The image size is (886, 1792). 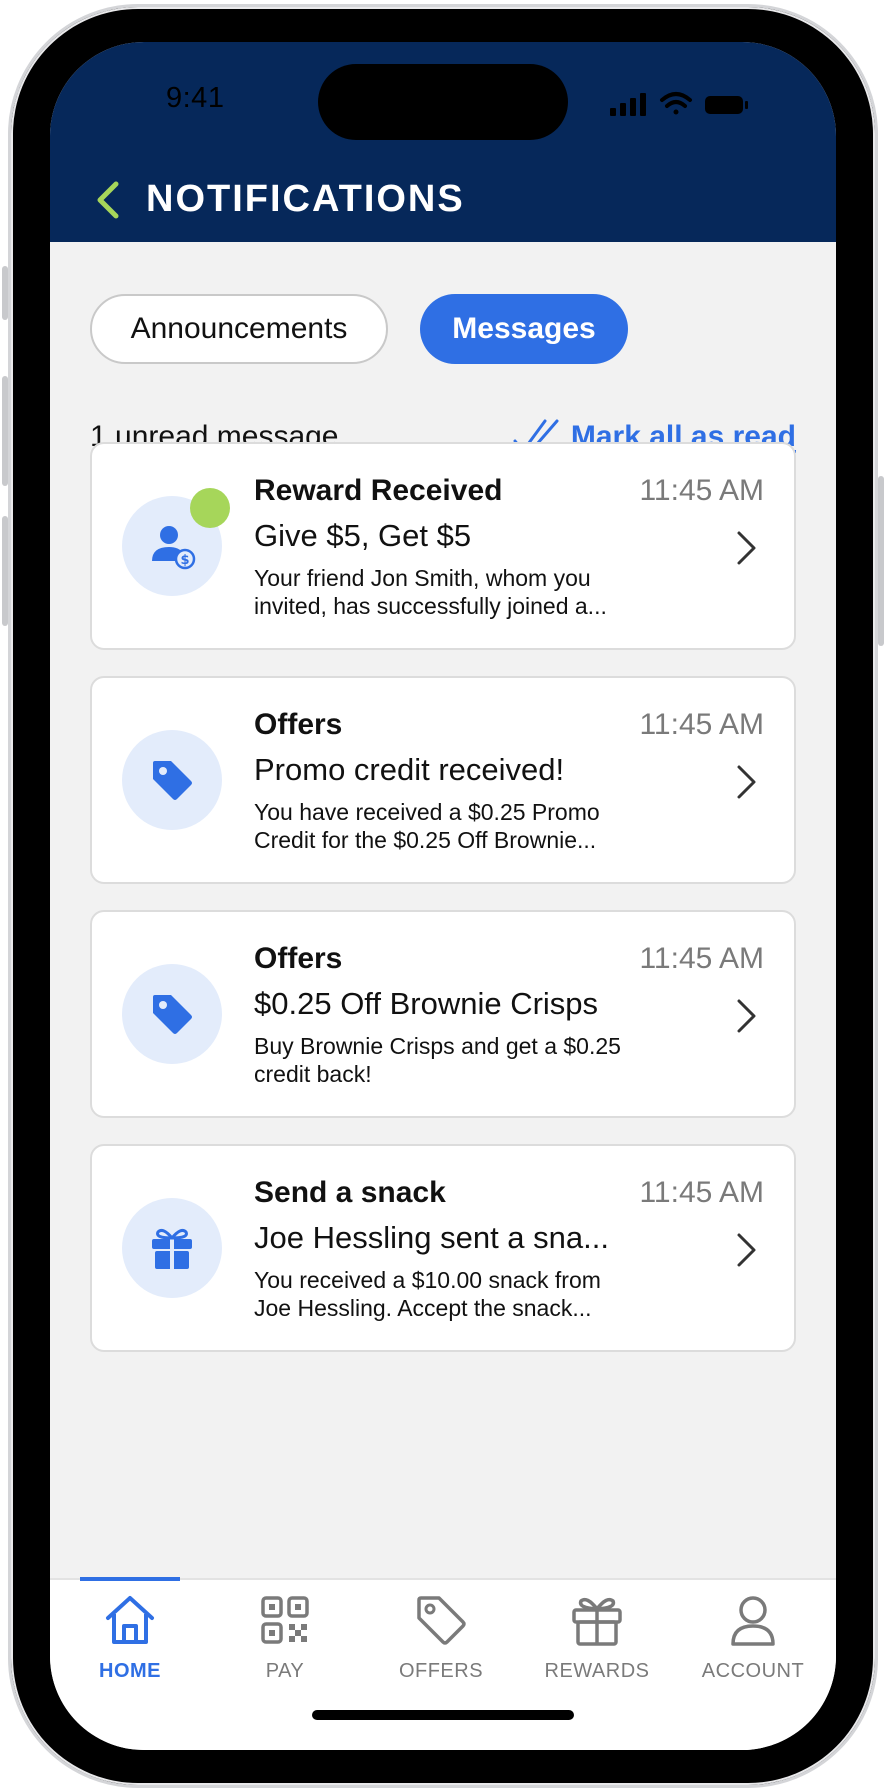 What do you see at coordinates (378, 490) in the screenshot?
I see `notification-category: Reward Received` at bounding box center [378, 490].